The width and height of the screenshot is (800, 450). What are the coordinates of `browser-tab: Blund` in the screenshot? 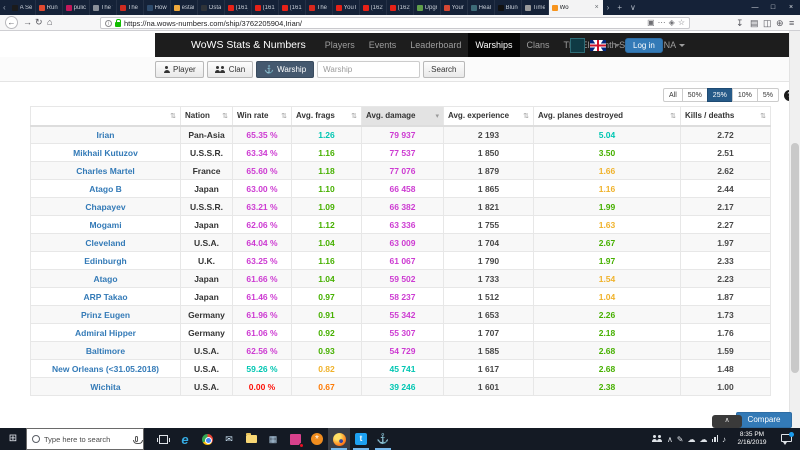 It's located at (508, 7).